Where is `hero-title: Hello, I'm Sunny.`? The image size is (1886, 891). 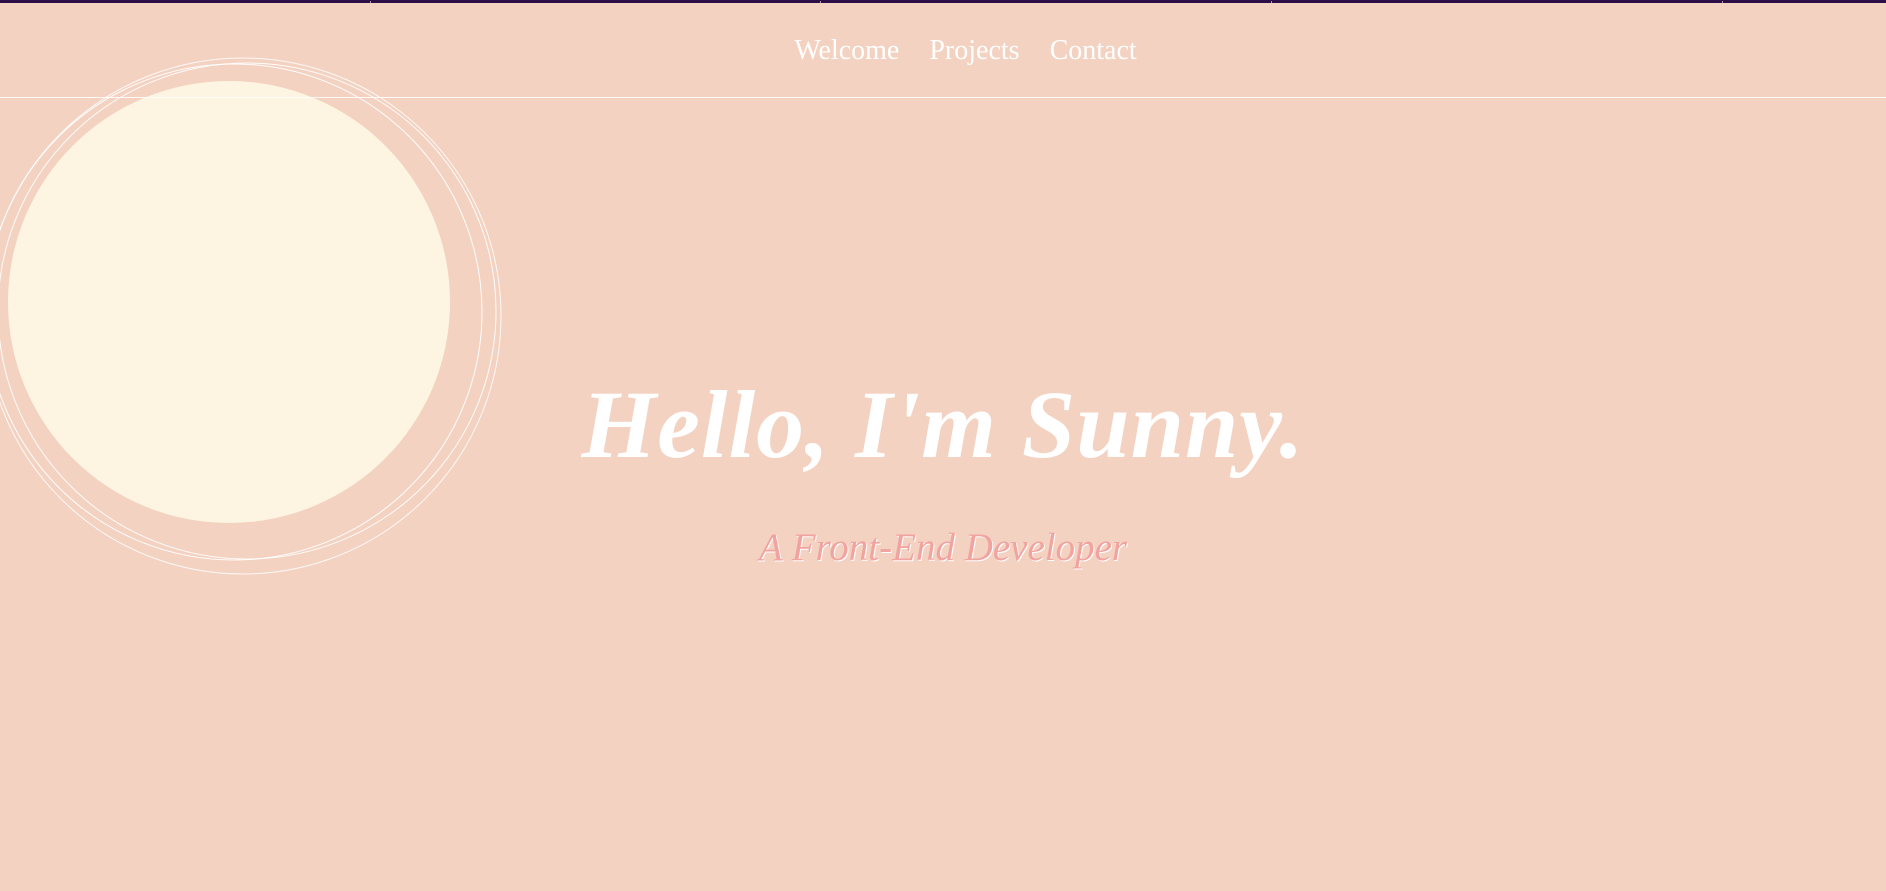 hero-title: Hello, I'm Sunny. is located at coordinates (943, 424).